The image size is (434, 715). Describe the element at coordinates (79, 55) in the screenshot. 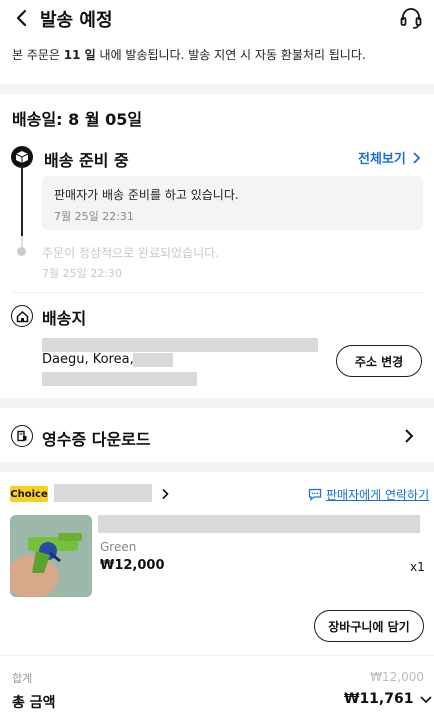

I see `notice-days: 11 일` at that location.